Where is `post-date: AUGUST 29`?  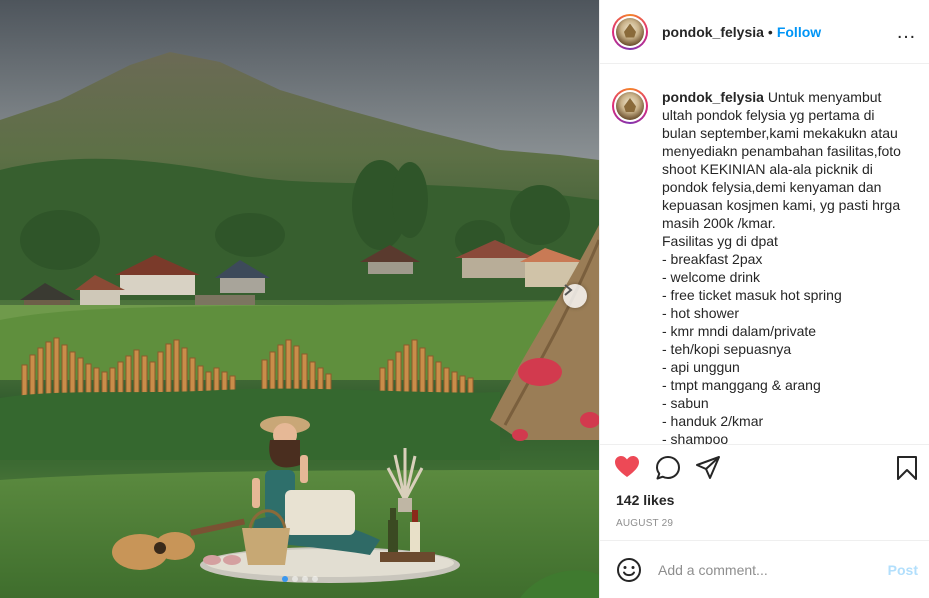
post-date: AUGUST 29 is located at coordinates (644, 523).